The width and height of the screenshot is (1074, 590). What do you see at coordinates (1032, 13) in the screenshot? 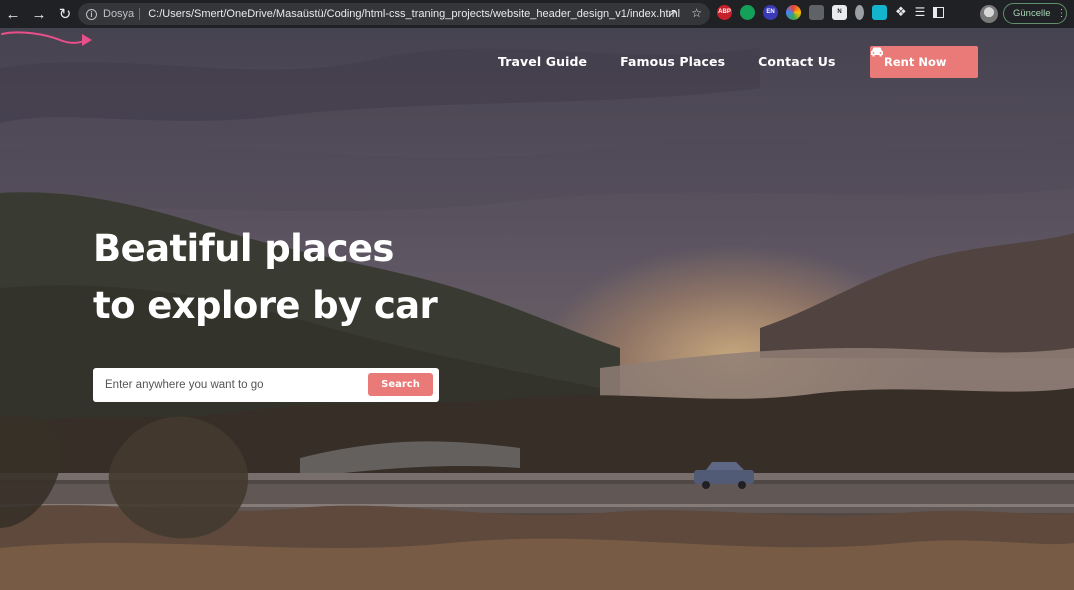
I see `update-label: Güncelle` at bounding box center [1032, 13].